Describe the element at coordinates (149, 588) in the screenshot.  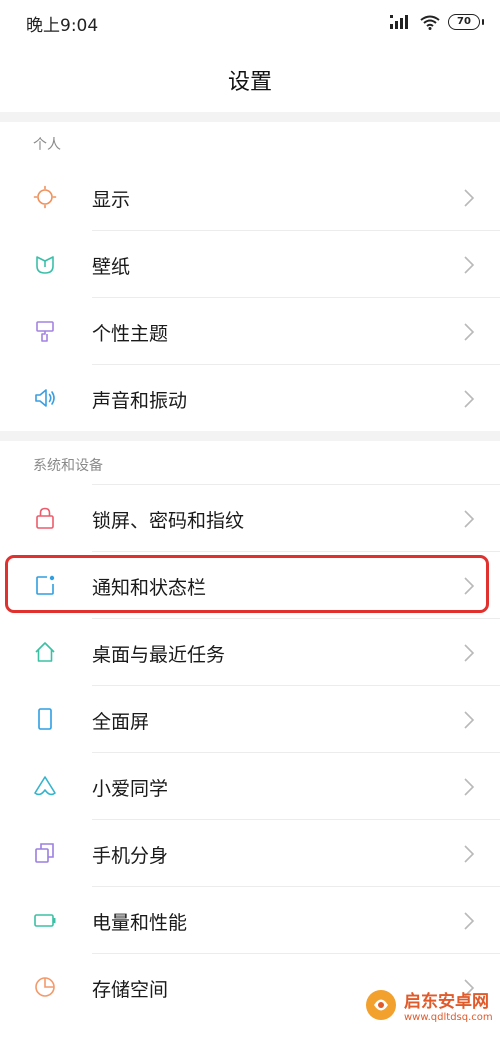
I see `settings-item-label: 通知和状态栏` at that location.